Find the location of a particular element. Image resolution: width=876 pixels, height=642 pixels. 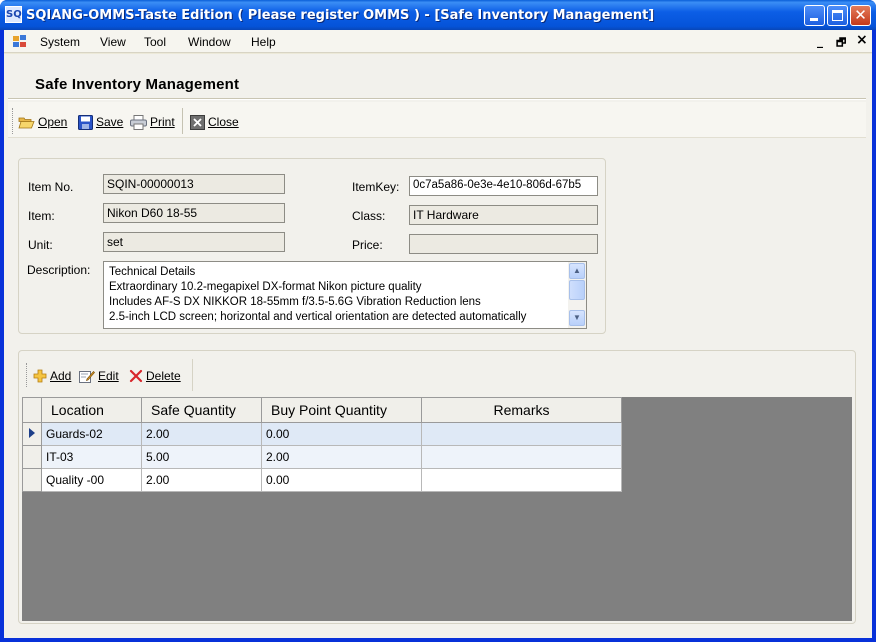

save-disk-icon is located at coordinates (85, 122).